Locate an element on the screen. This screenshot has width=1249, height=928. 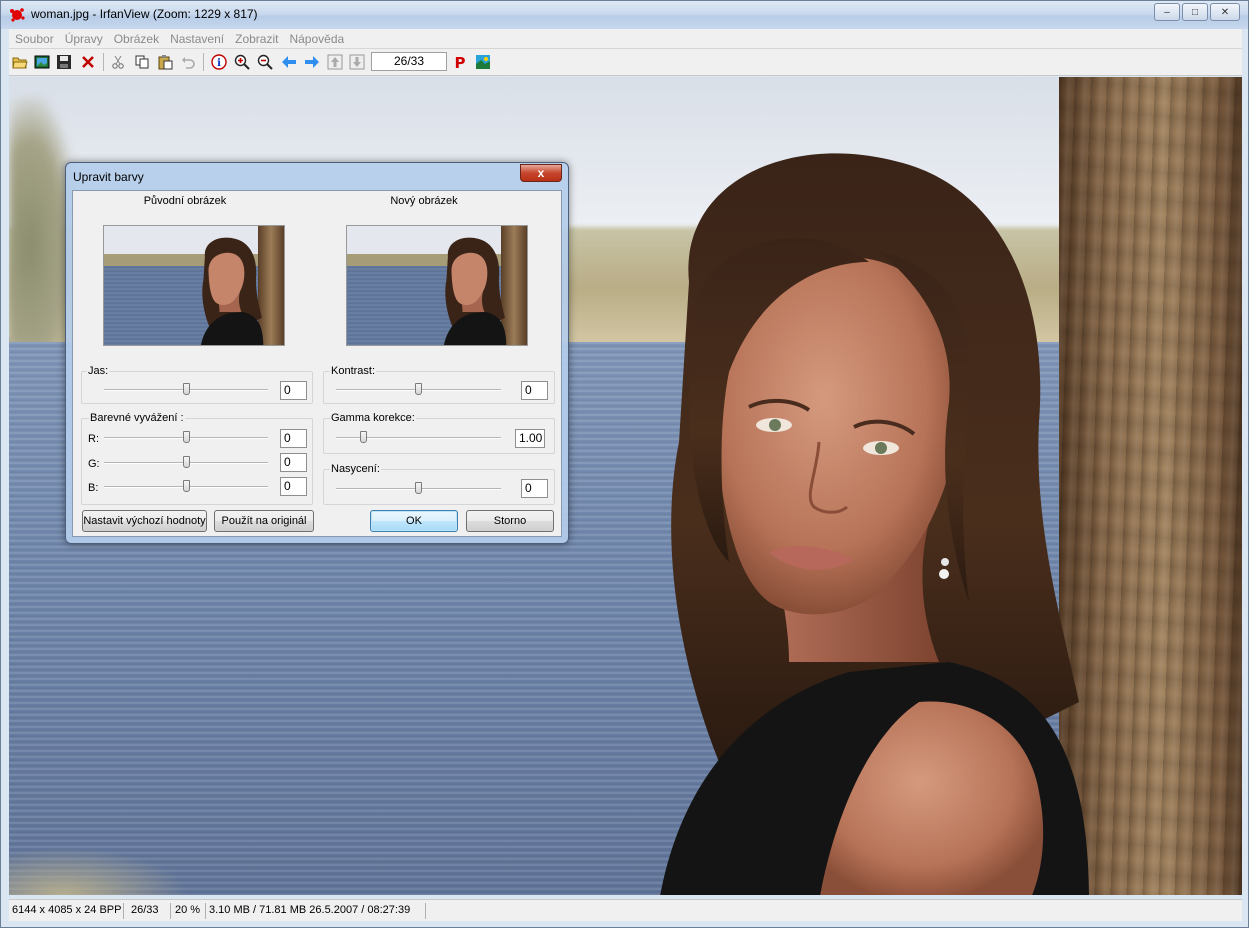
paste-button is located at coordinates (165, 62).